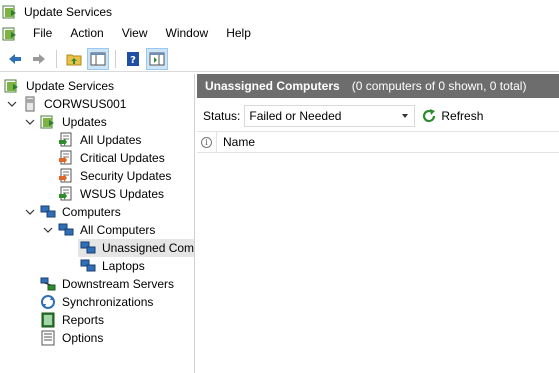 This screenshot has width=559, height=373. I want to click on system-menu-icon, so click(10, 34).